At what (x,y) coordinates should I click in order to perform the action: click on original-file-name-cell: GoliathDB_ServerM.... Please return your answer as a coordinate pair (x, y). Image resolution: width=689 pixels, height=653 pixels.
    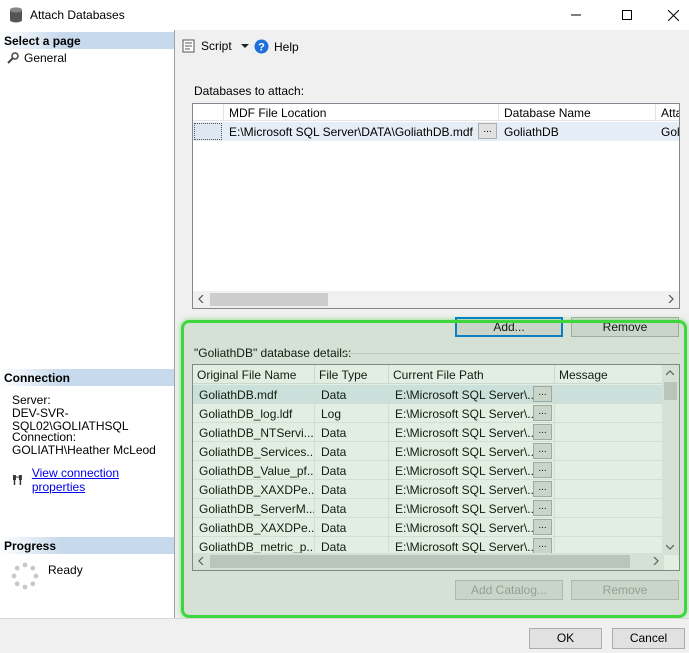
    Looking at the image, I should click on (253, 508).